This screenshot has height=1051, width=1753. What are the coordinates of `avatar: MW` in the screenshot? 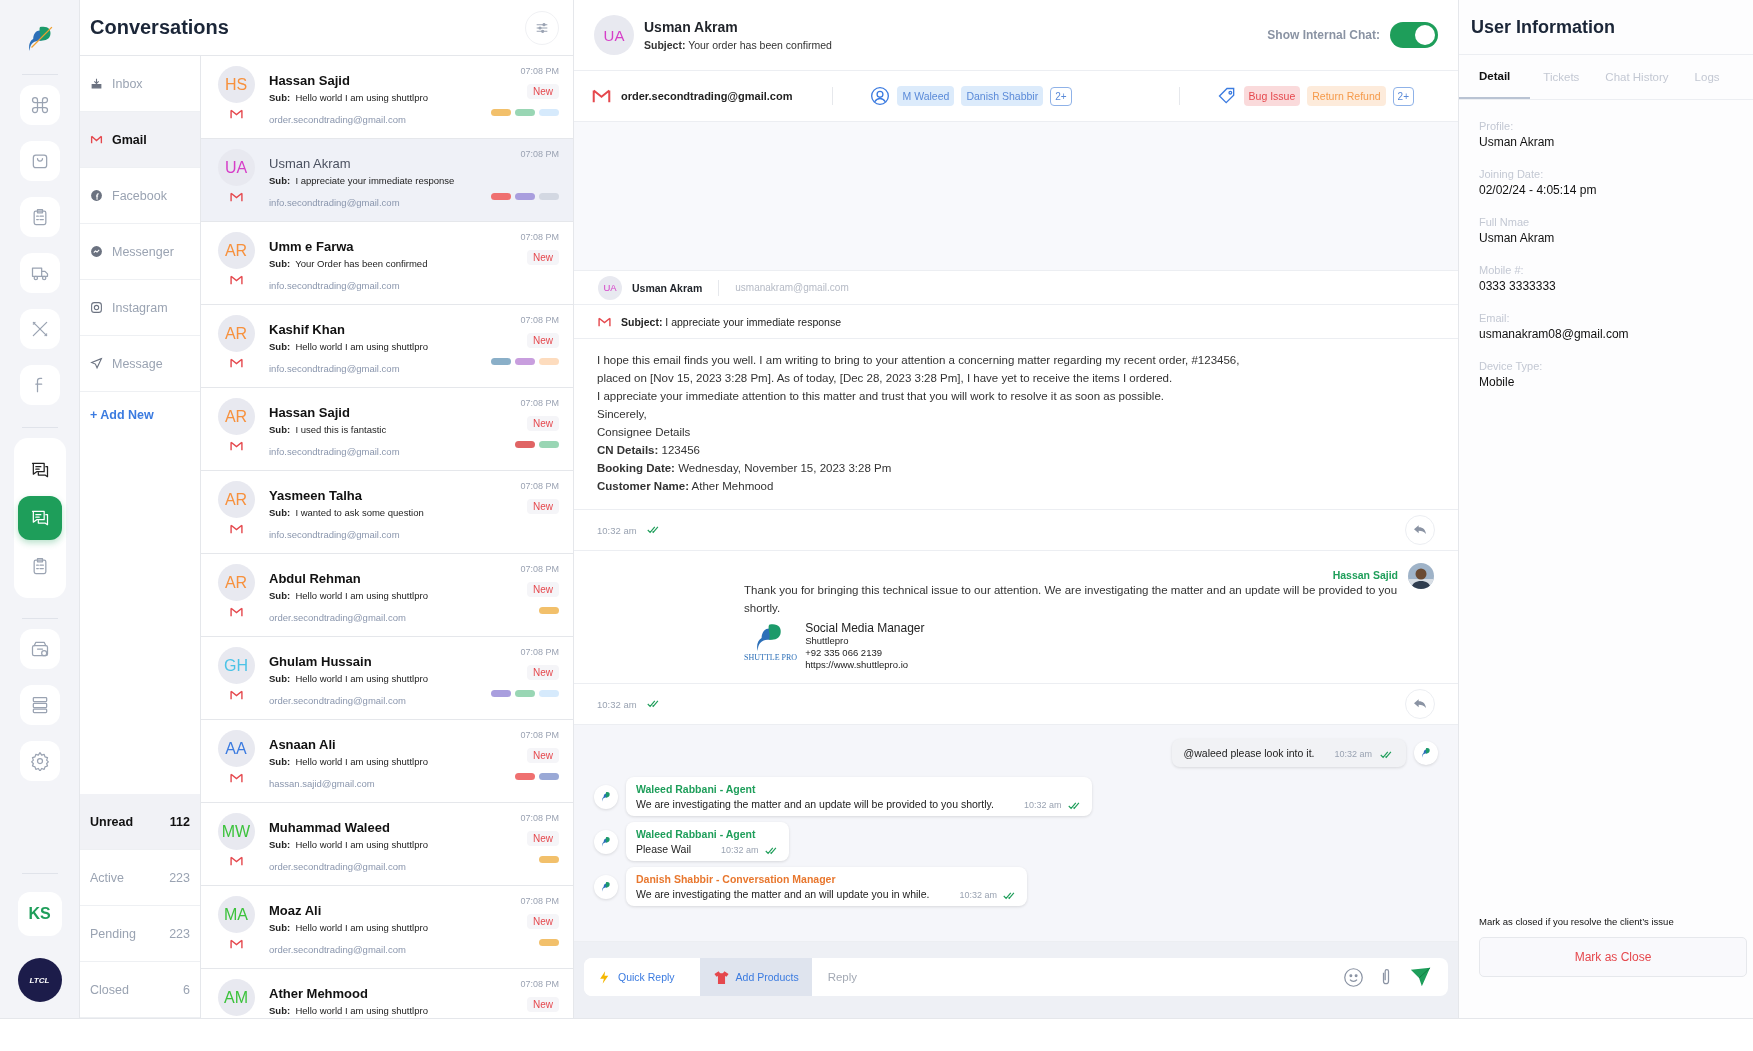 It's located at (236, 831).